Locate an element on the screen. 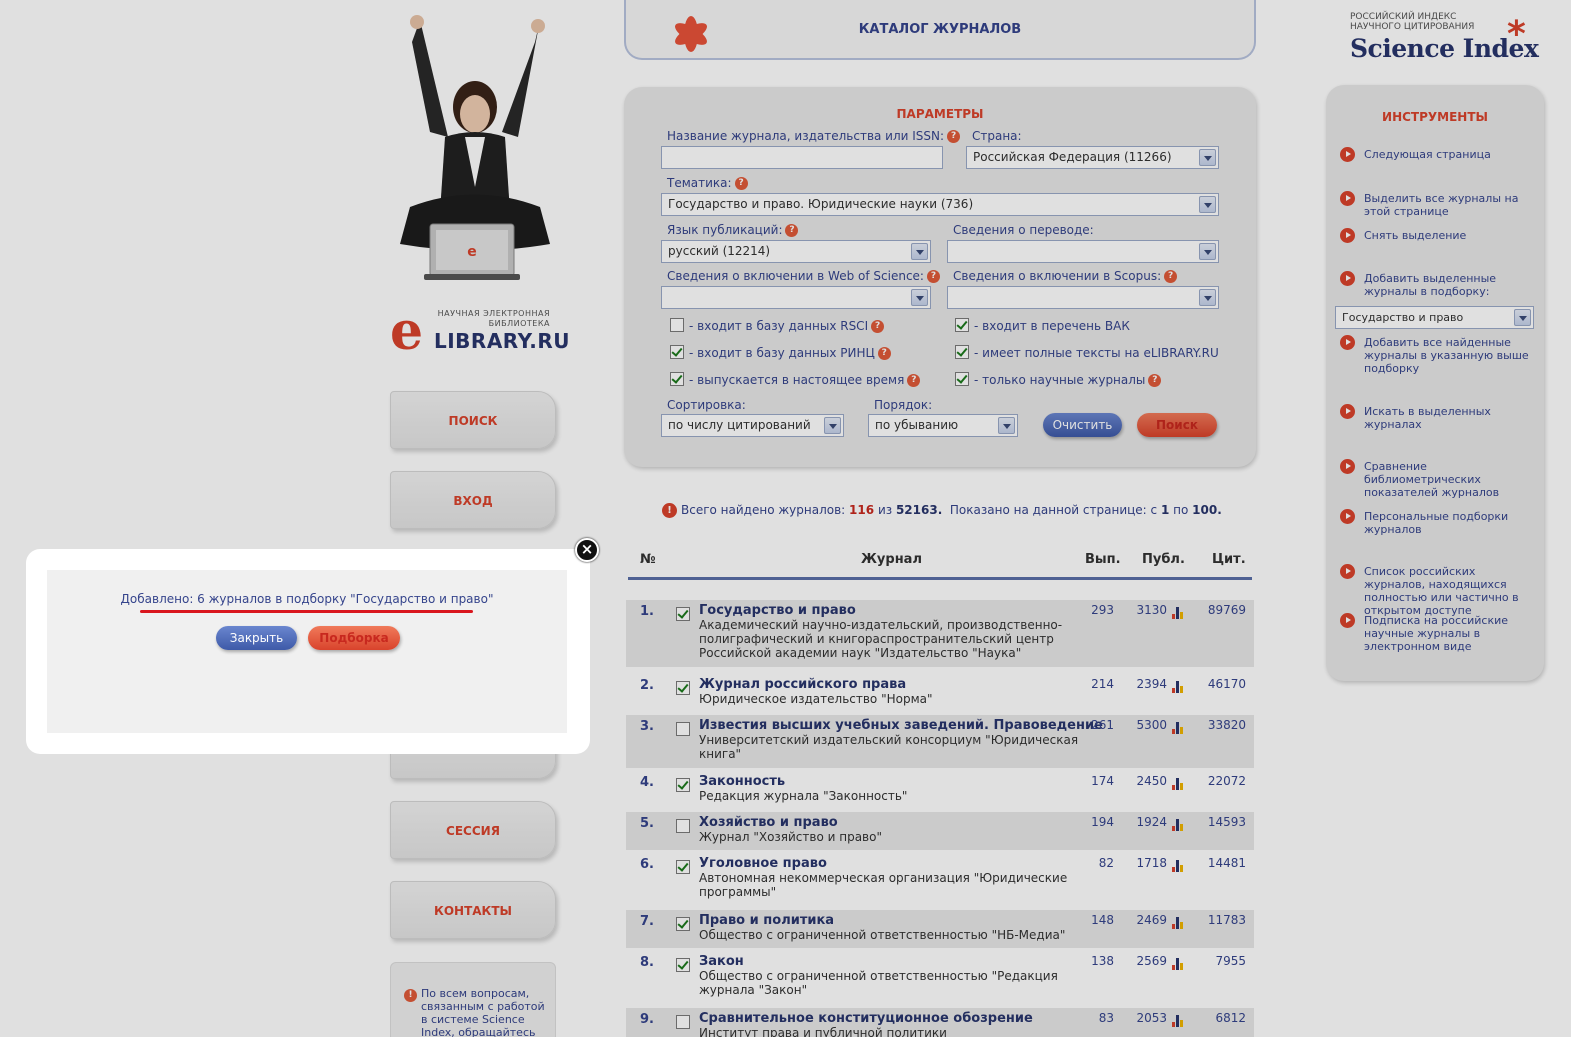 This screenshot has height=1037, width=1571. modal-close-button: Закрыть is located at coordinates (256, 638).